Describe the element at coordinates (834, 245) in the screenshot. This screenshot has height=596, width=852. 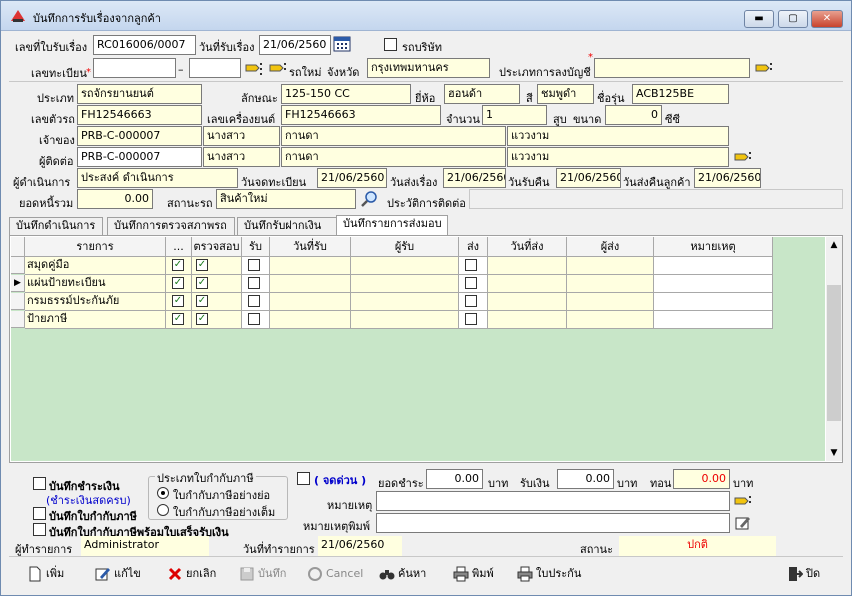
I see `scroll-up-icon: ▲` at that location.